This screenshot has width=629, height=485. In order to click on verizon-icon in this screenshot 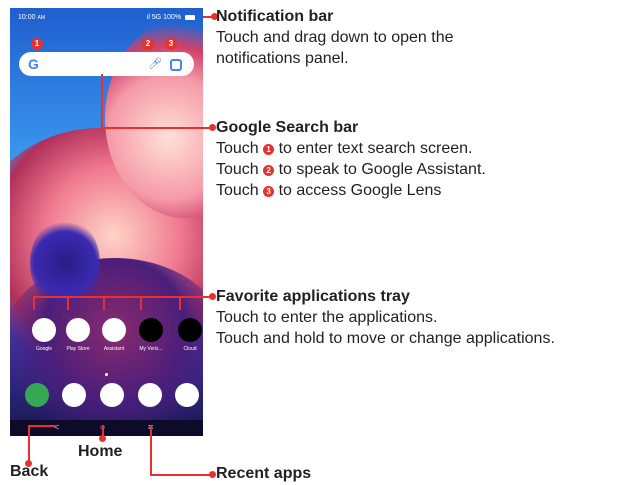, I will do `click(151, 330)`.